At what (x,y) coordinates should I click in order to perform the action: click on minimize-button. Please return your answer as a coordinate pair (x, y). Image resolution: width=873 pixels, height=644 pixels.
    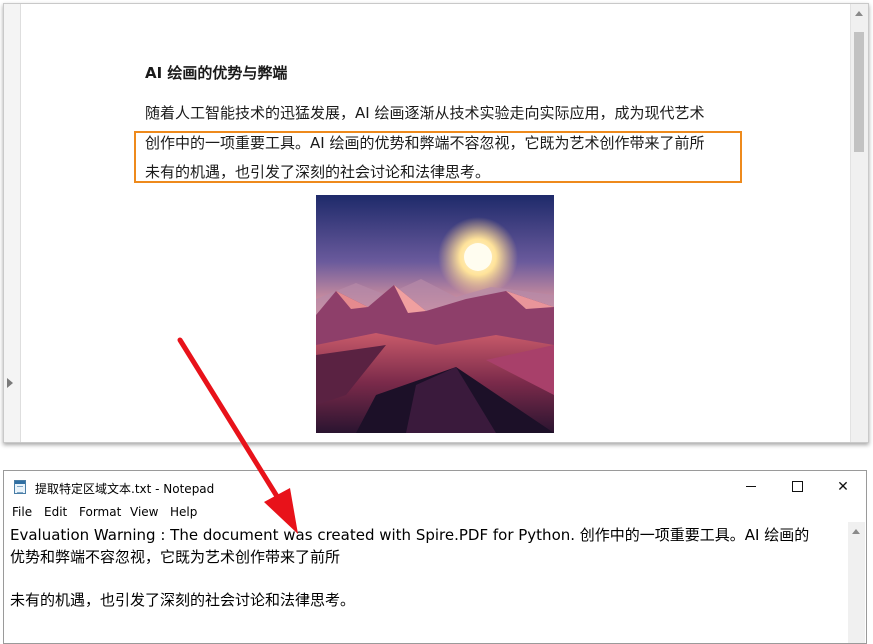
    Looking at the image, I should click on (751, 486).